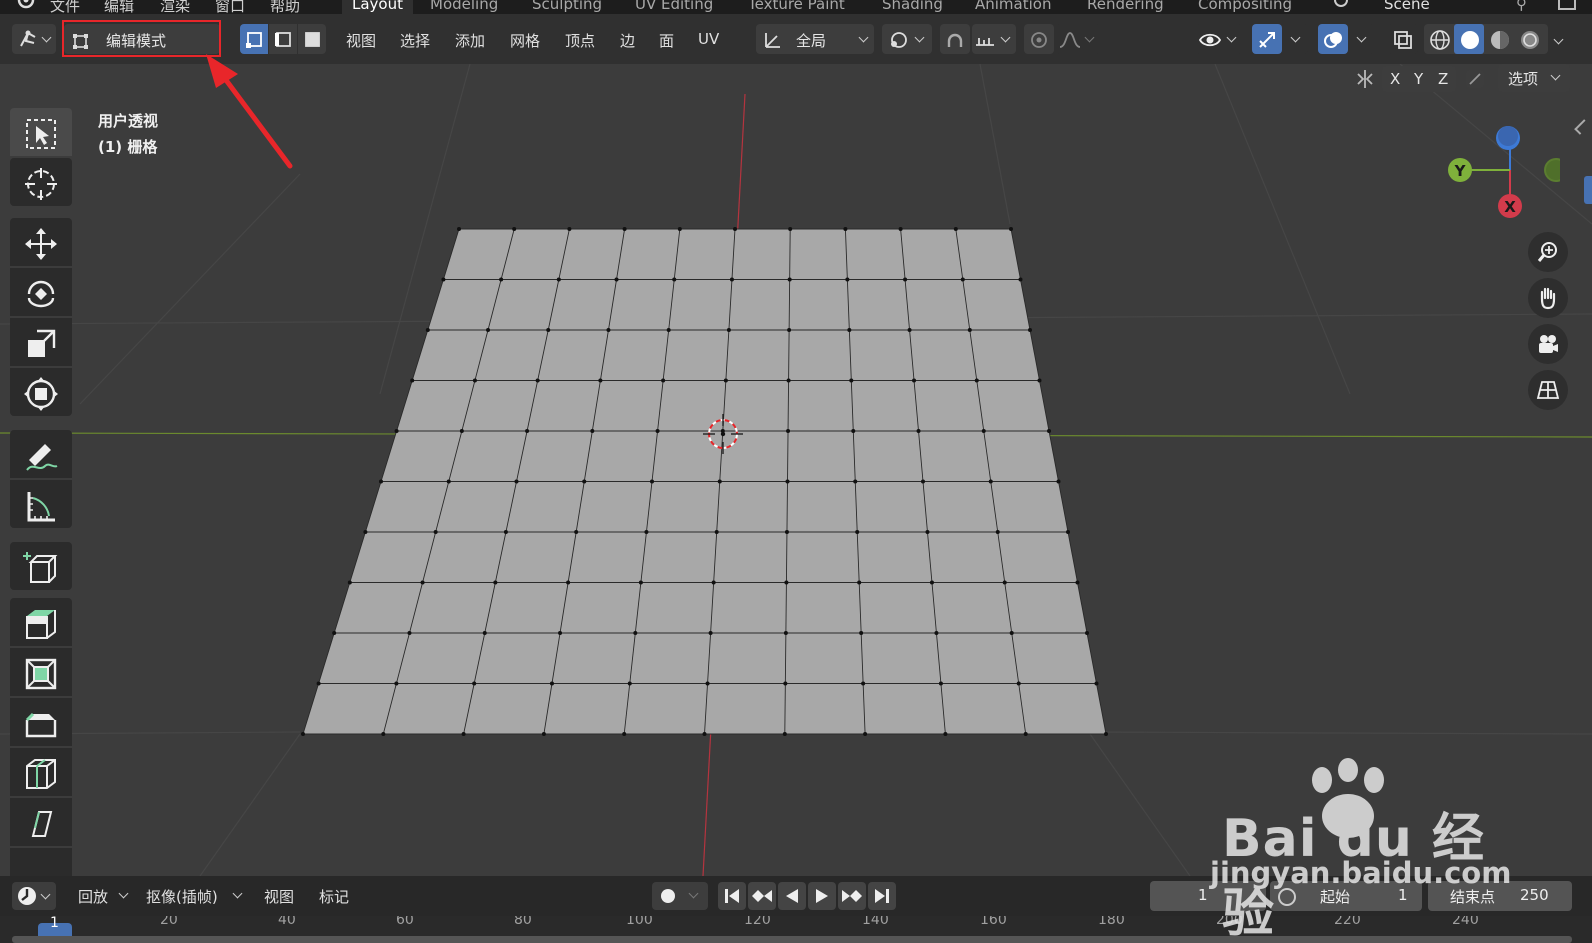  Describe the element at coordinates (1534, 78) in the screenshot. I see `options-dropdown: 选项` at that location.